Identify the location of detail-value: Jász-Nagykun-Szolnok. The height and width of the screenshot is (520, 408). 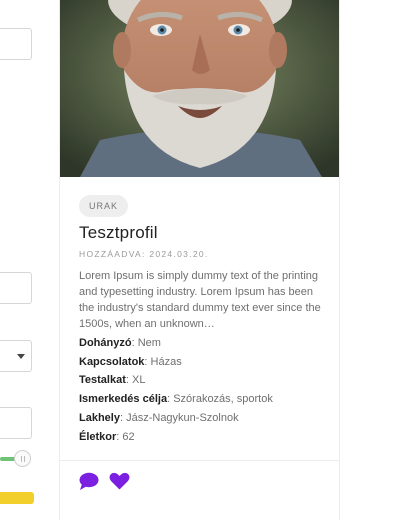
(182, 417).